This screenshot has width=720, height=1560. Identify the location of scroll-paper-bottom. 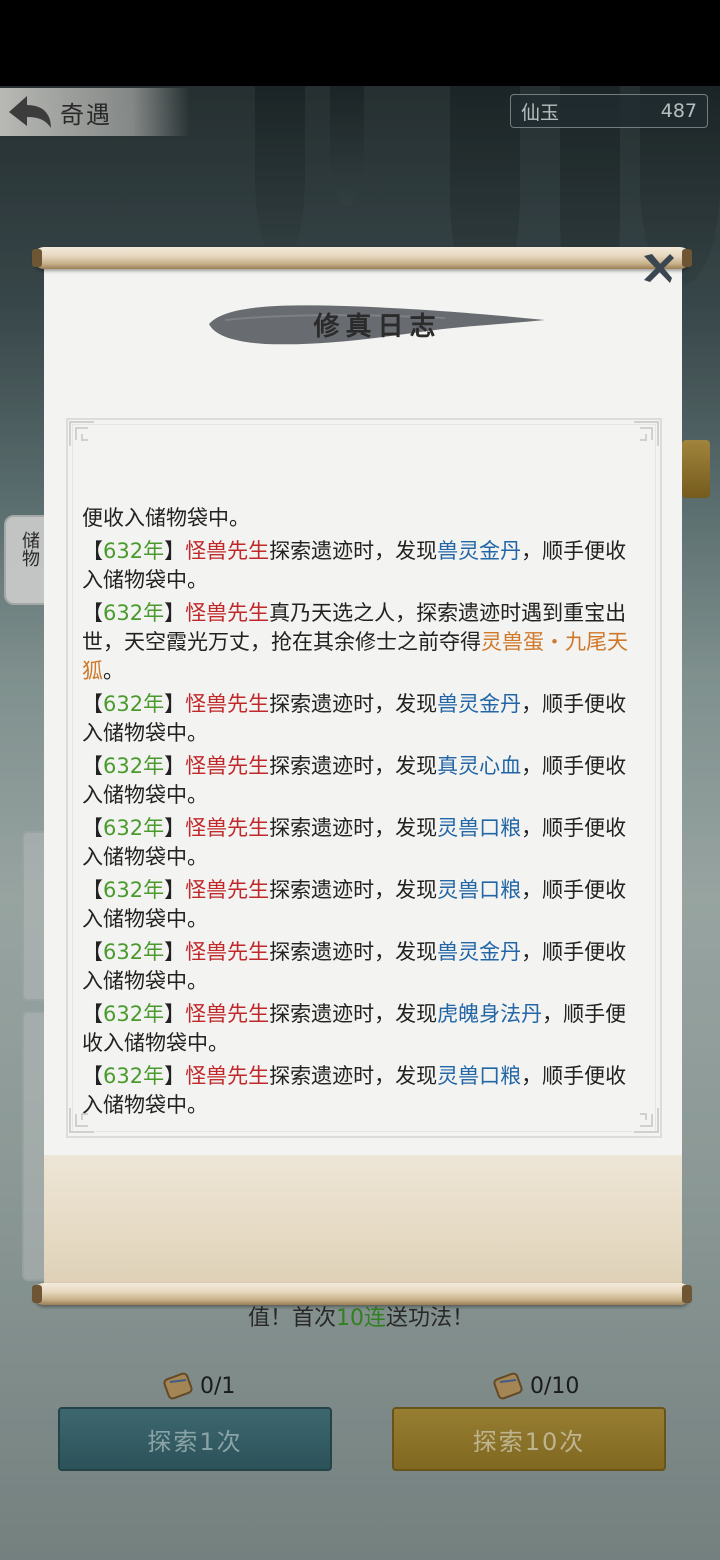
(363, 1222).